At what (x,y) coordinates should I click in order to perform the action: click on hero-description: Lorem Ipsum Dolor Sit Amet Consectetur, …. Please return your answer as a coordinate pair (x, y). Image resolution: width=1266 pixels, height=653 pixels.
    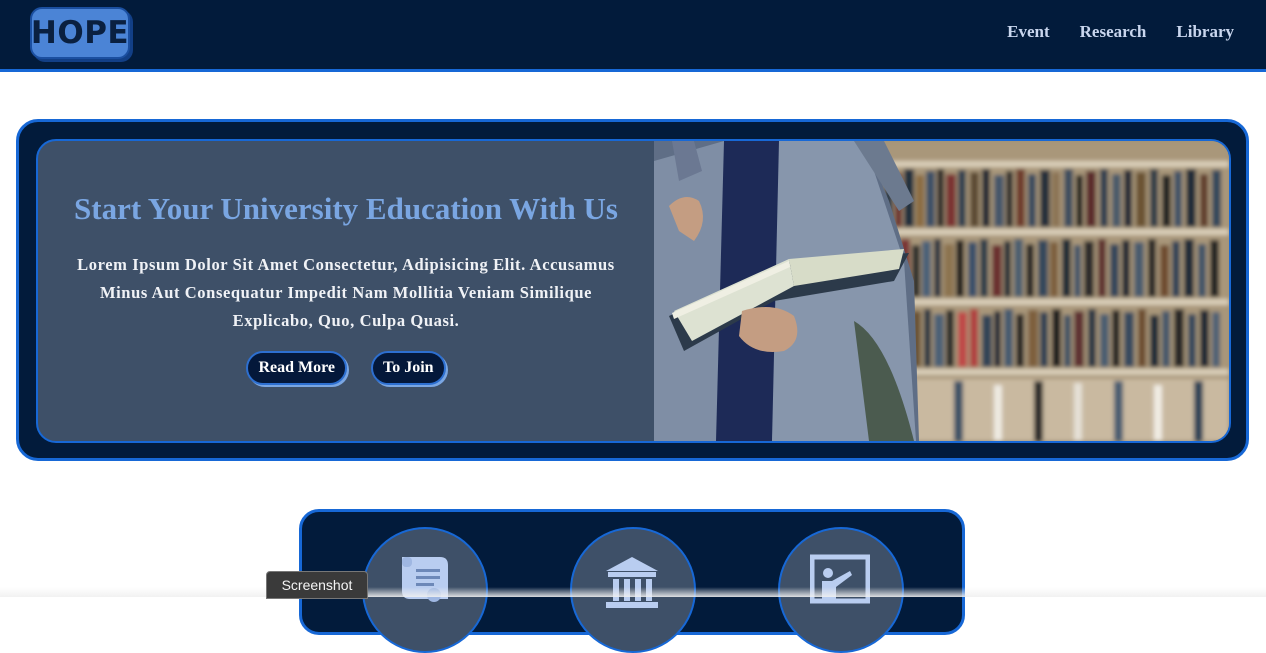
    Looking at the image, I should click on (346, 292).